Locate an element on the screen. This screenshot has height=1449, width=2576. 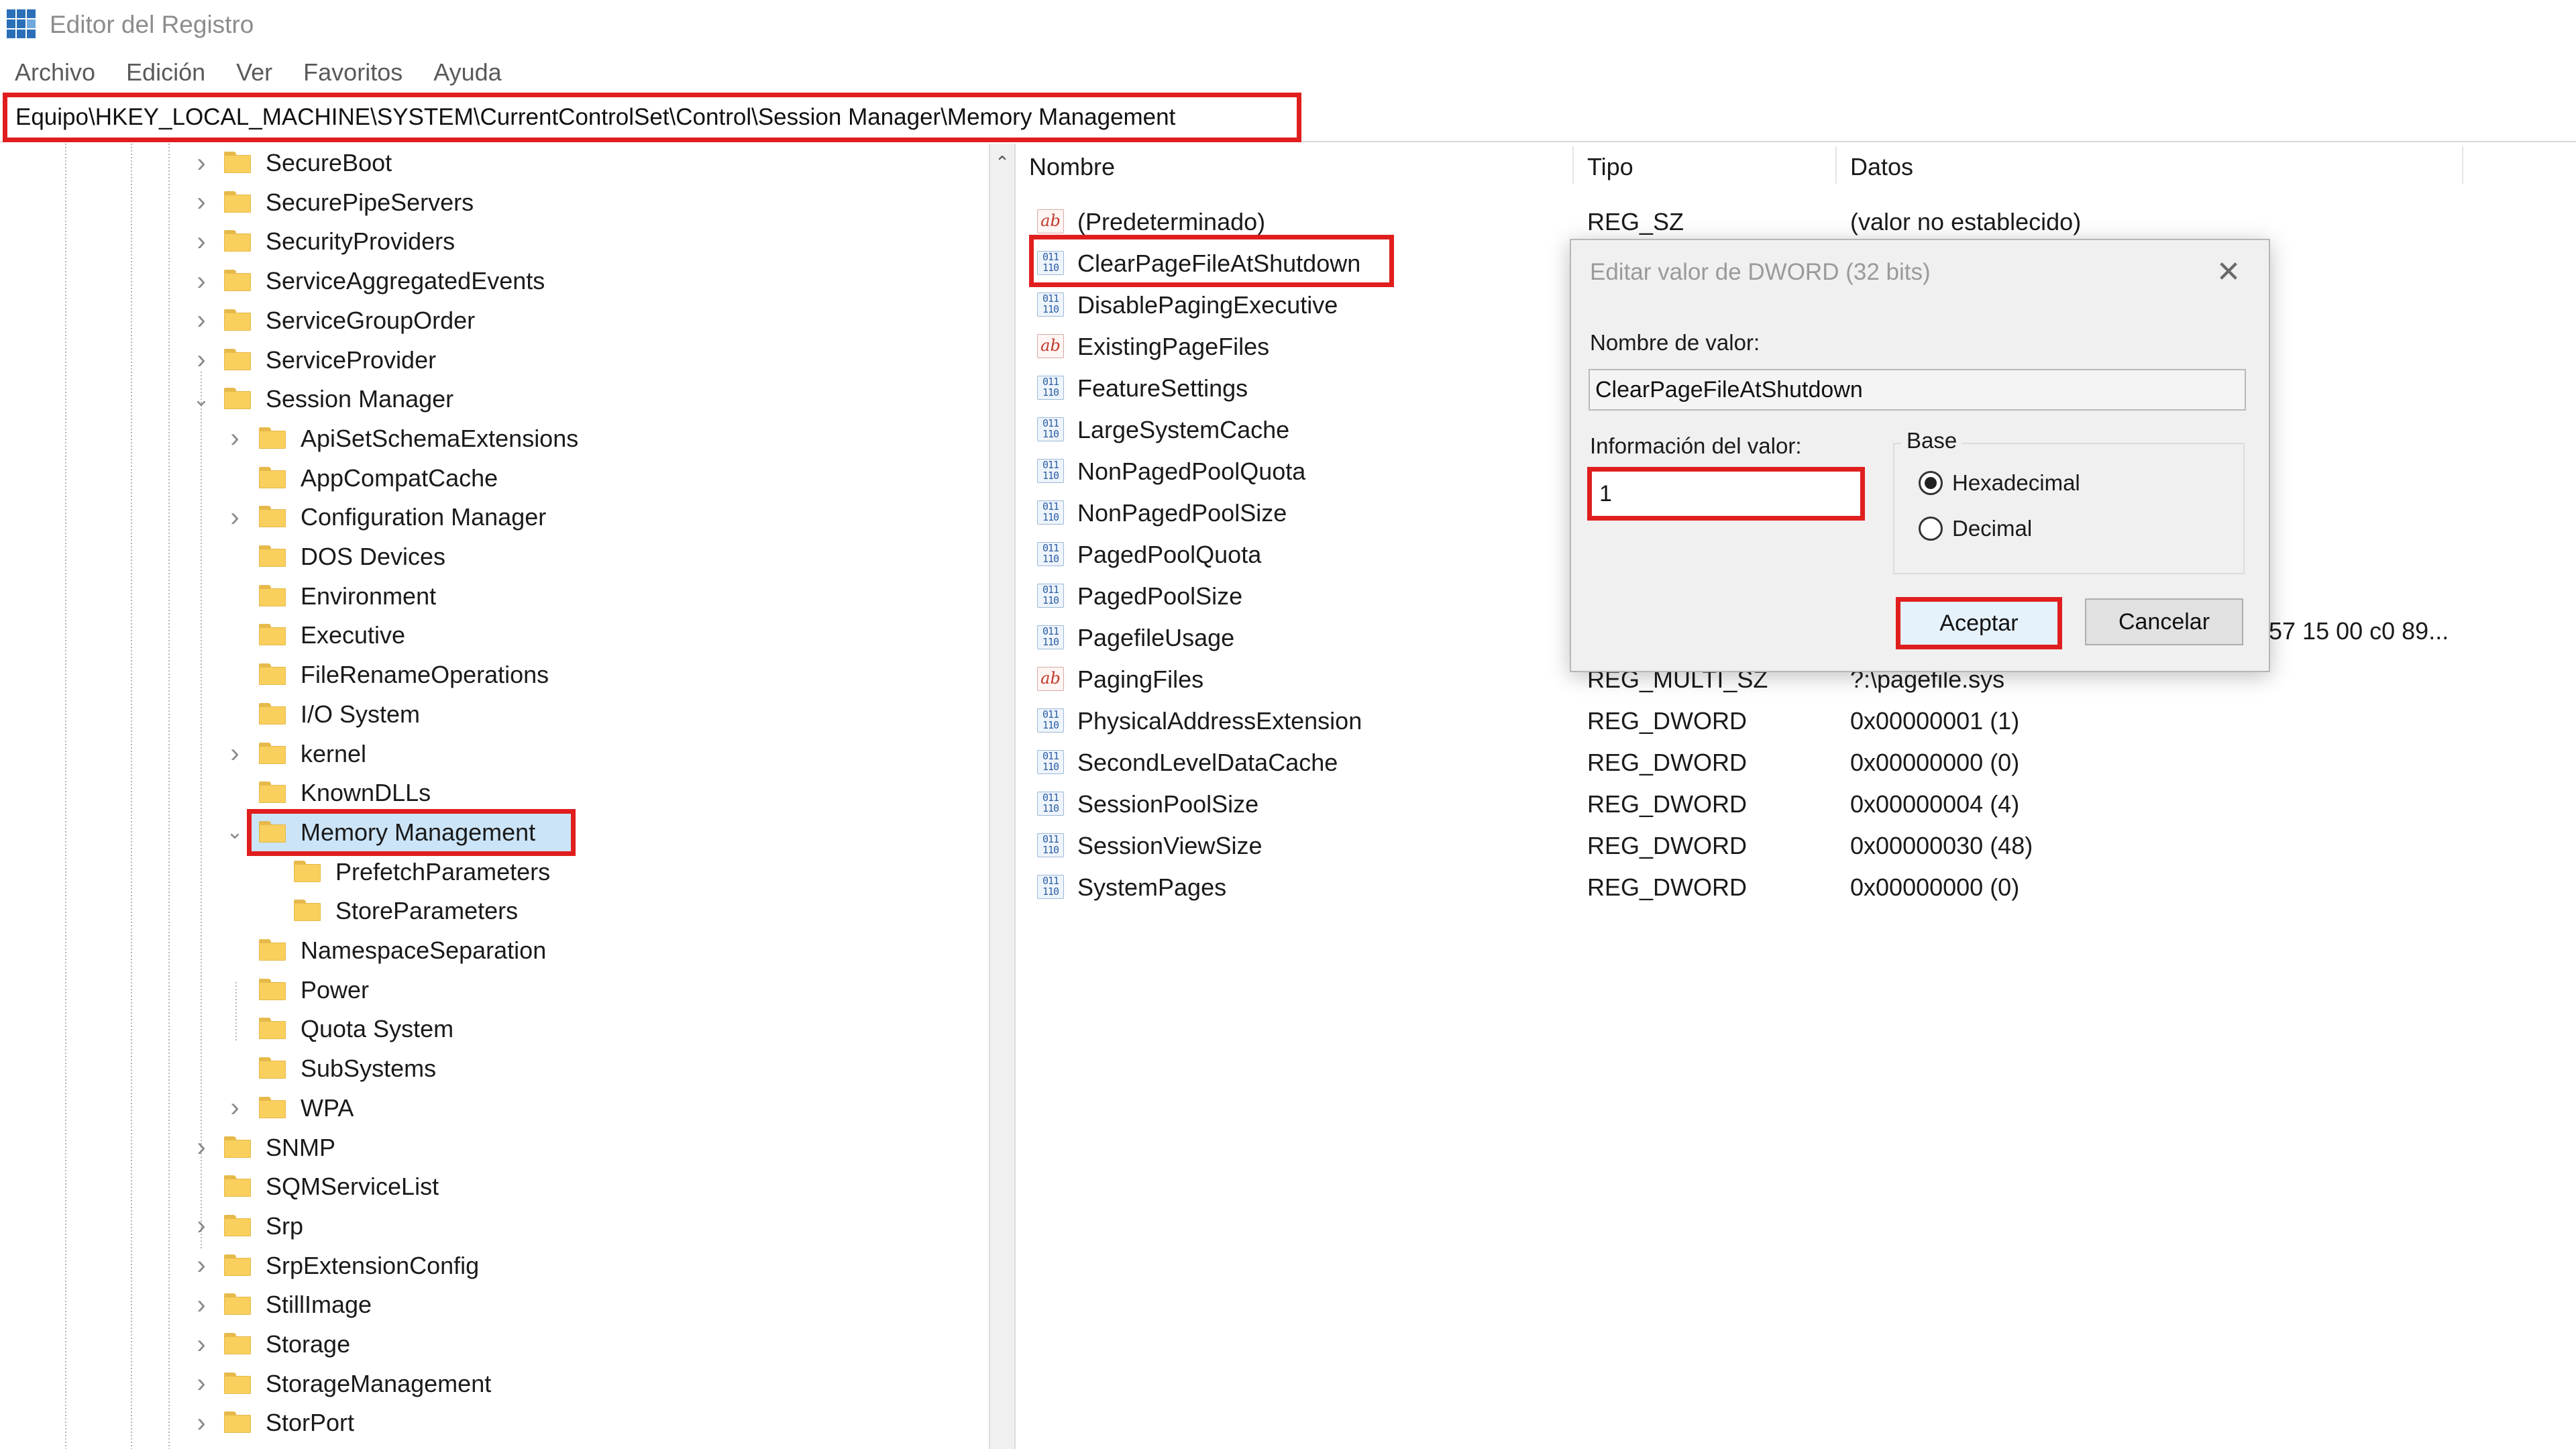
close-icon: ✕ is located at coordinates (2228, 272).